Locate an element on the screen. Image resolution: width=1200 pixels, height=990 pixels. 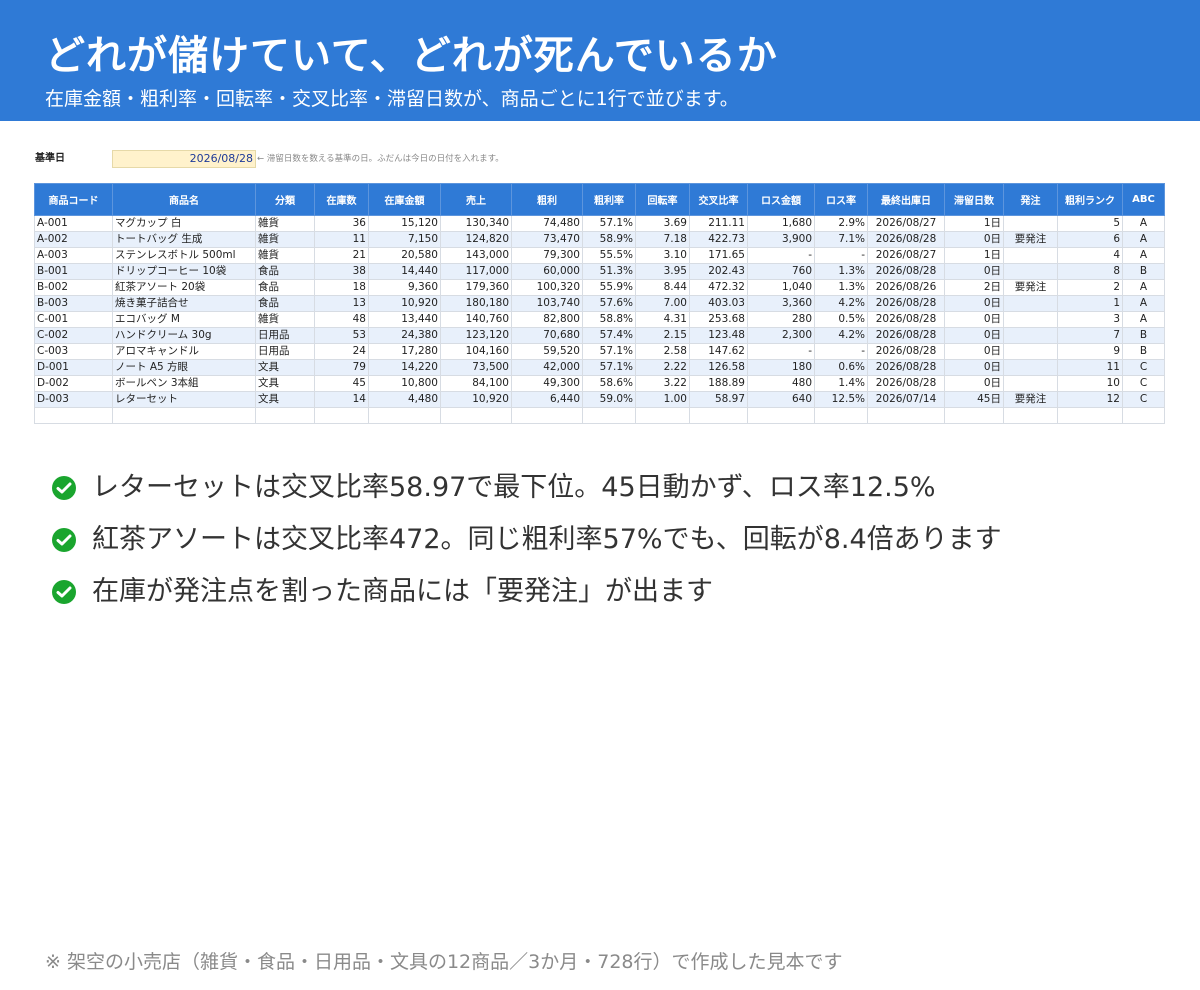
cell-cross-ratio: 253.68 is located at coordinates (718, 319).